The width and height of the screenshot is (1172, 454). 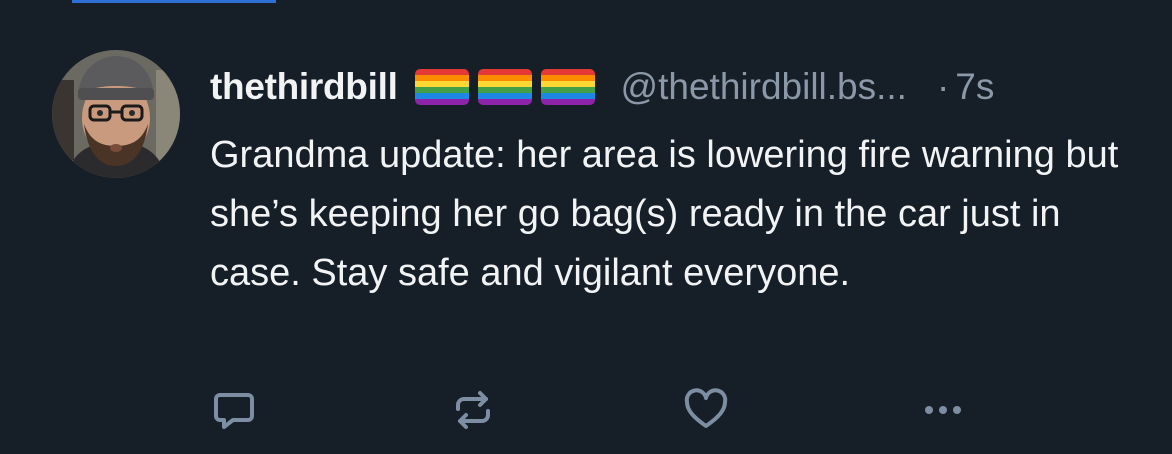 I want to click on reply-icon, so click(x=234, y=410).